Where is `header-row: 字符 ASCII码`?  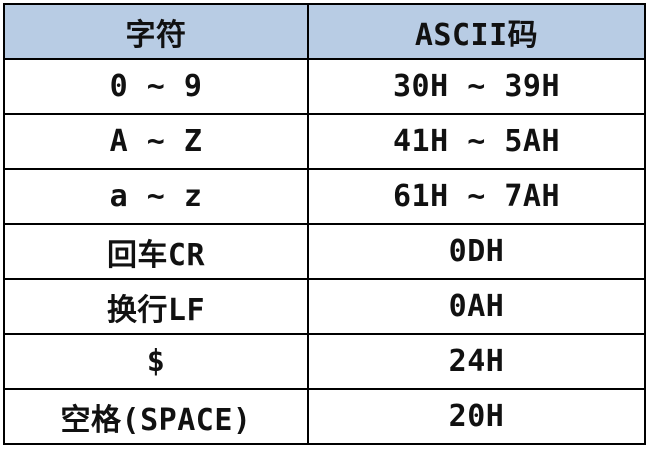 header-row: 字符 ASCII码 is located at coordinates (324, 31).